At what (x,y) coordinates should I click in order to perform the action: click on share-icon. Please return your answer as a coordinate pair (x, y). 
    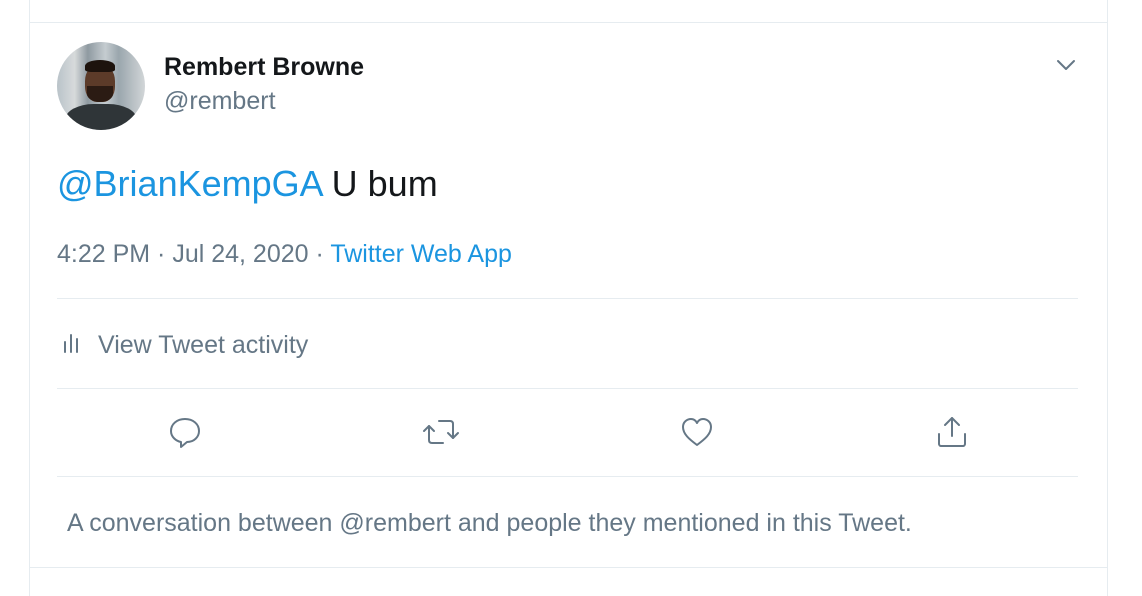
    Looking at the image, I should click on (952, 434).